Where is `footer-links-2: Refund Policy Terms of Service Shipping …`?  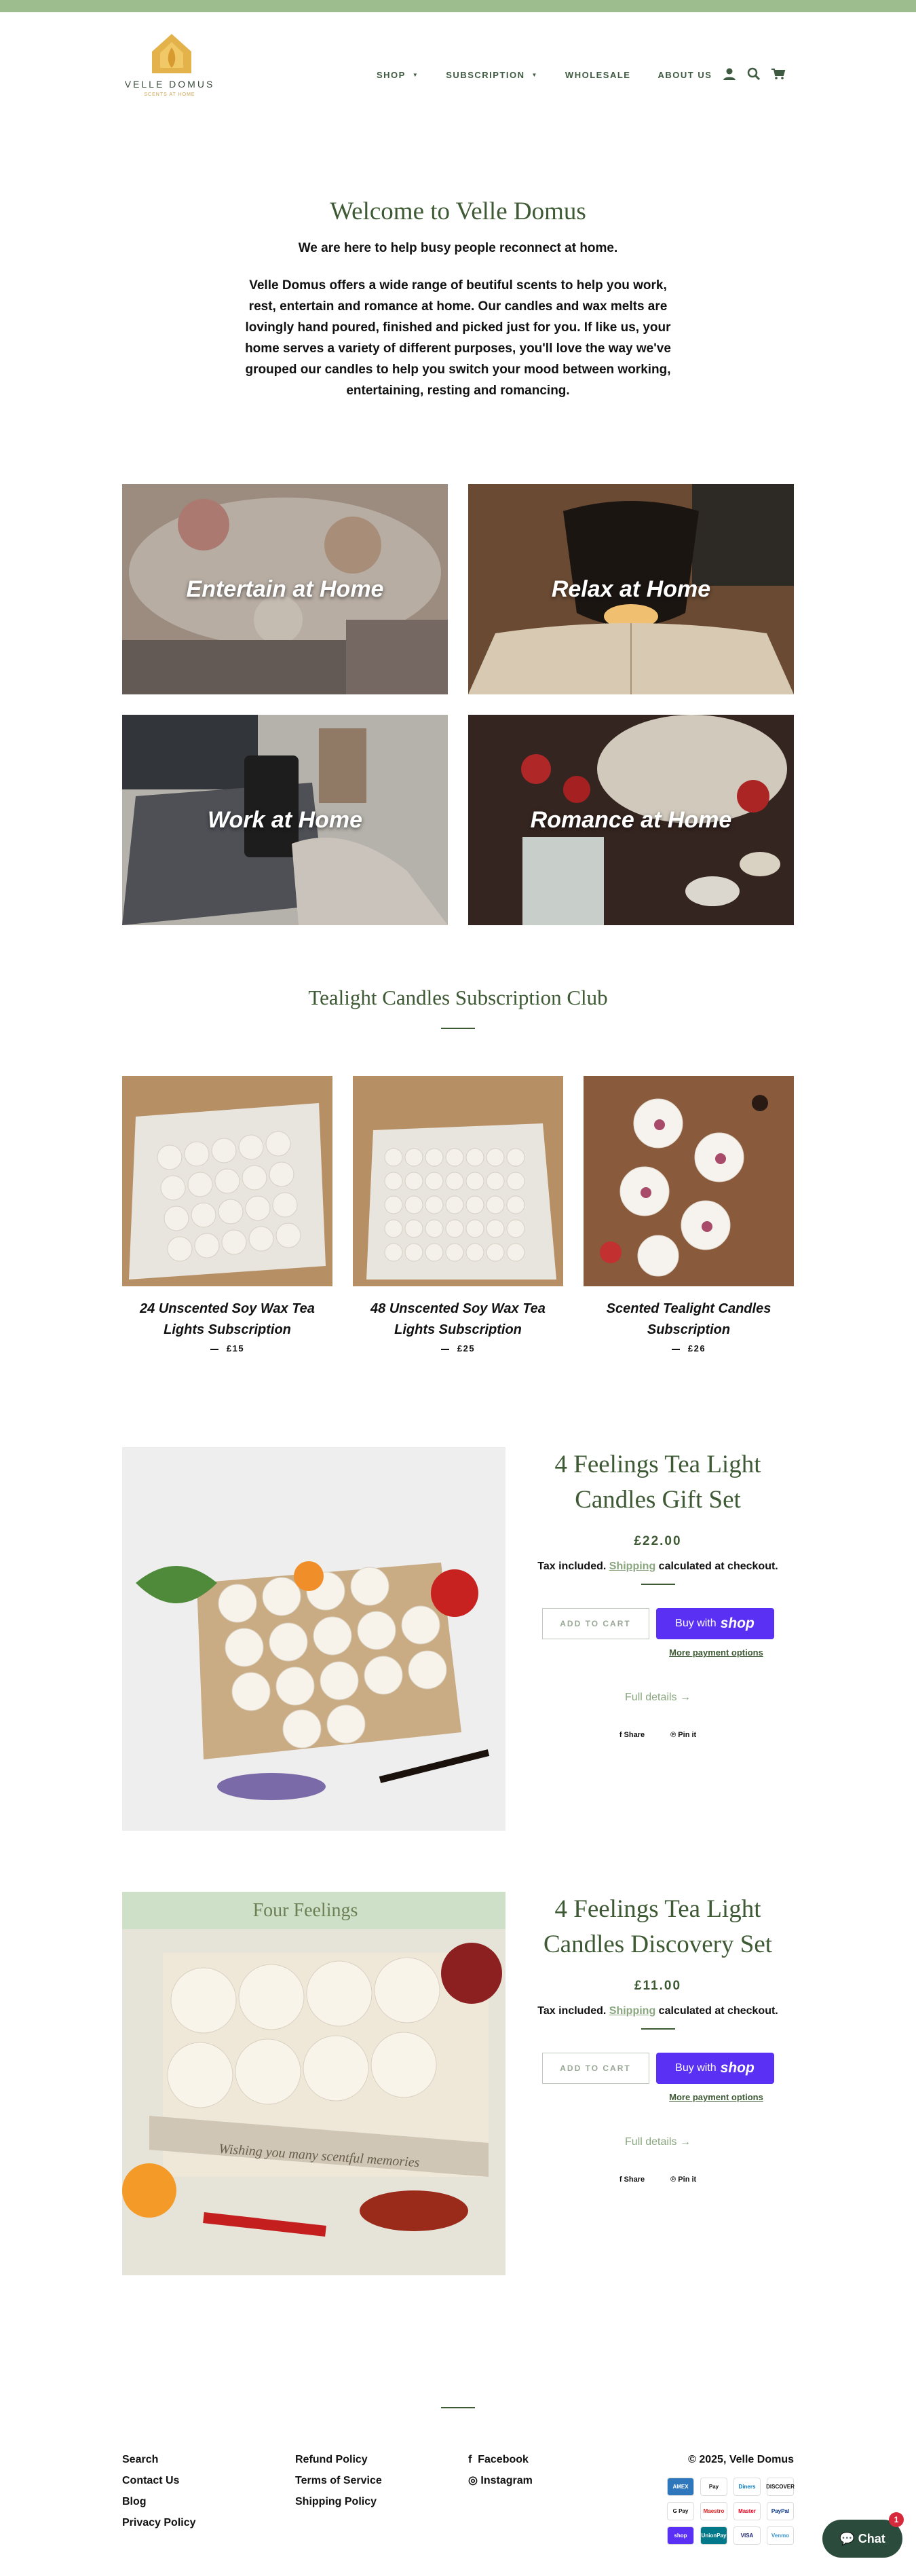
footer-links-2: Refund Policy Terms of Service Shipping … is located at coordinates (338, 2480).